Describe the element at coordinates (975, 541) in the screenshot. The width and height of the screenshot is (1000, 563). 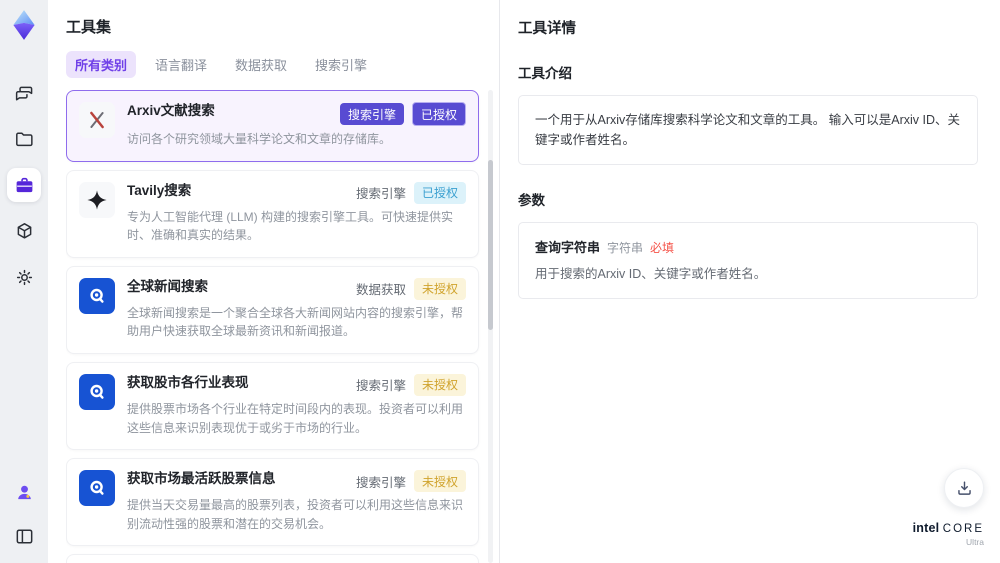
I see `brand-sub-text: Ultra` at that location.